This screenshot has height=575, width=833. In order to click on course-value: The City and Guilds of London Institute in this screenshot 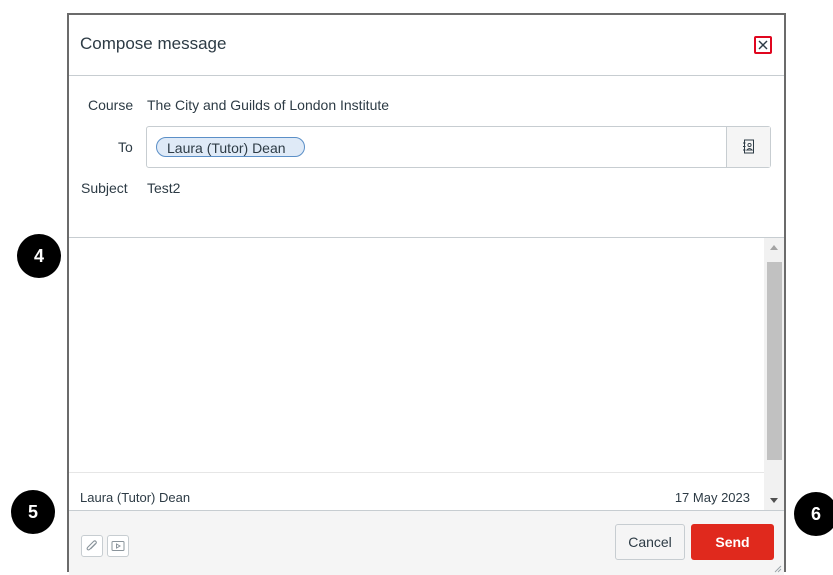, I will do `click(268, 105)`.